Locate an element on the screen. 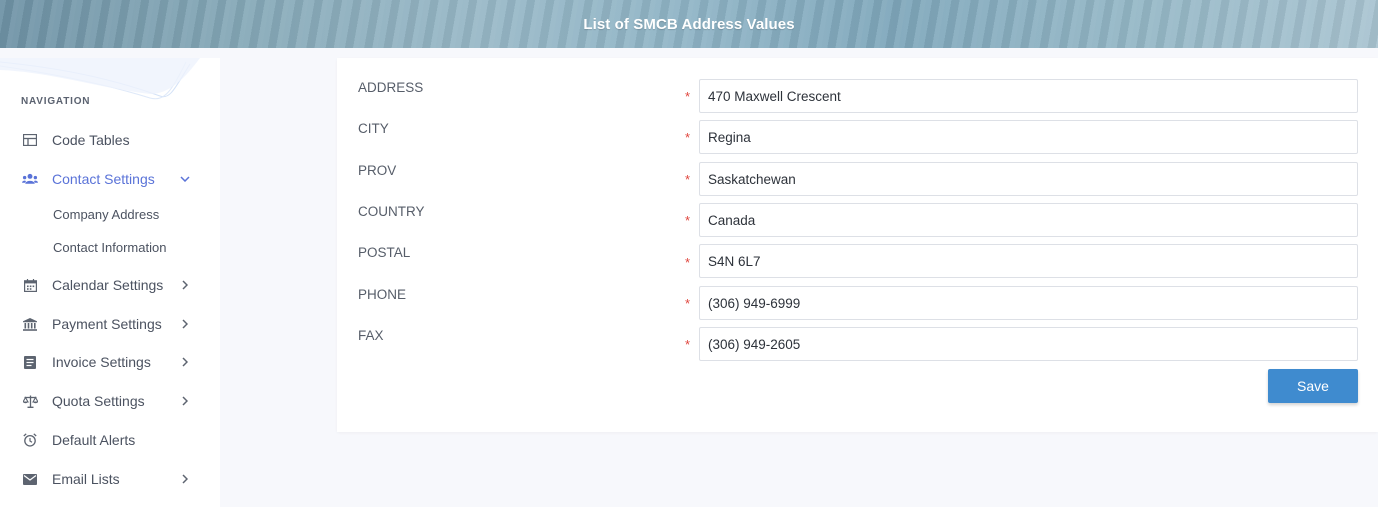 The image size is (1378, 507). phone-input is located at coordinates (1028, 303).